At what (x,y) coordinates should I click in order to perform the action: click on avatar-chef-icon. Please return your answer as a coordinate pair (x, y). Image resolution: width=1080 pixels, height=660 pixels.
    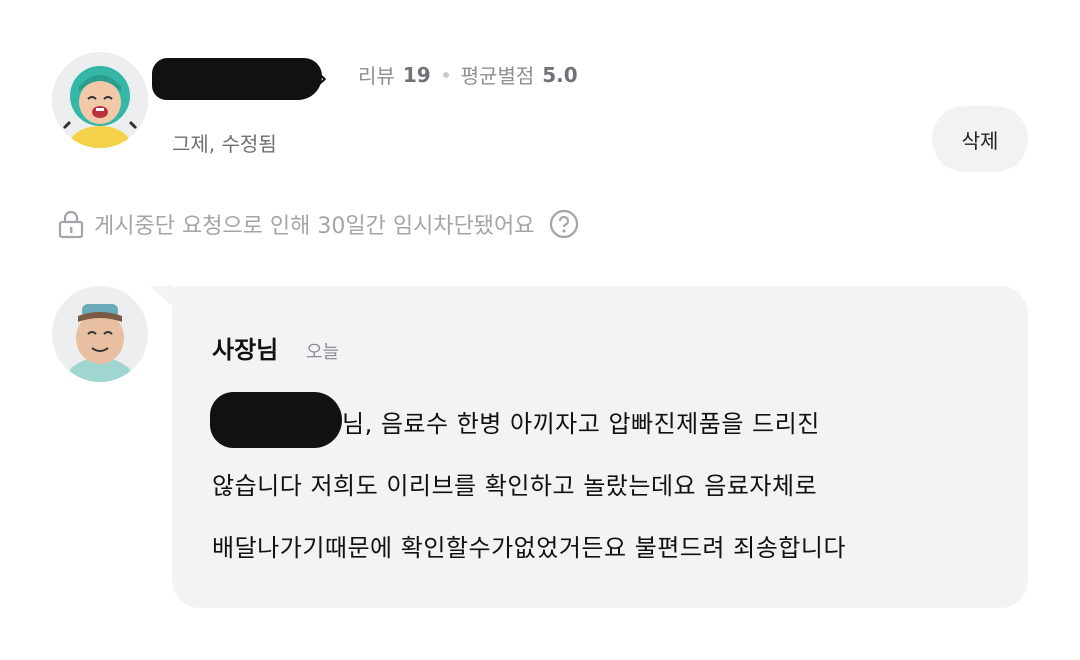
    Looking at the image, I should click on (100, 334).